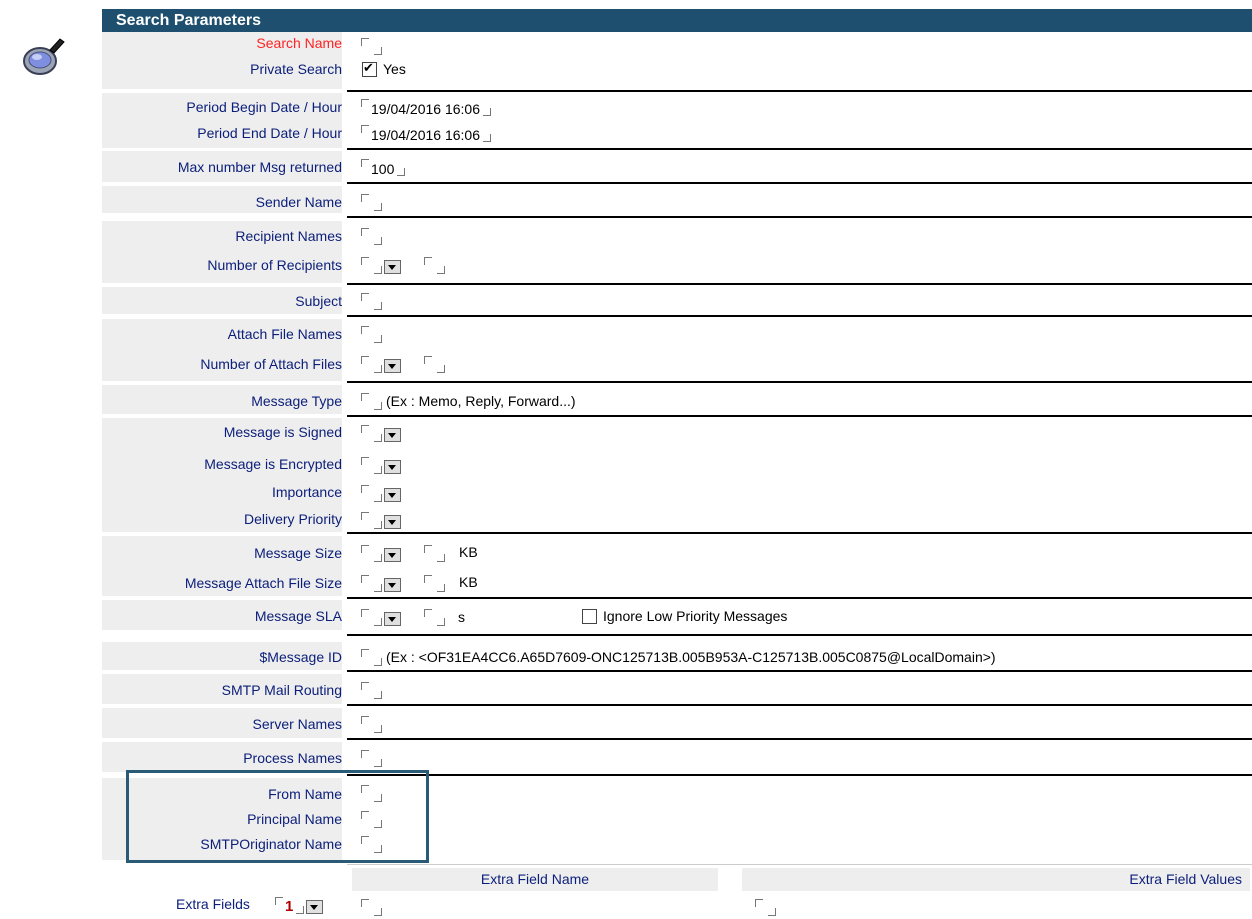 The image size is (1252, 919). Describe the element at coordinates (371, 657) in the screenshot. I see `message-id-input` at that location.